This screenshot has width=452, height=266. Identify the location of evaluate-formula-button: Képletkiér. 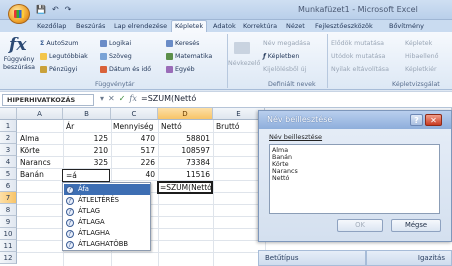
(421, 69).